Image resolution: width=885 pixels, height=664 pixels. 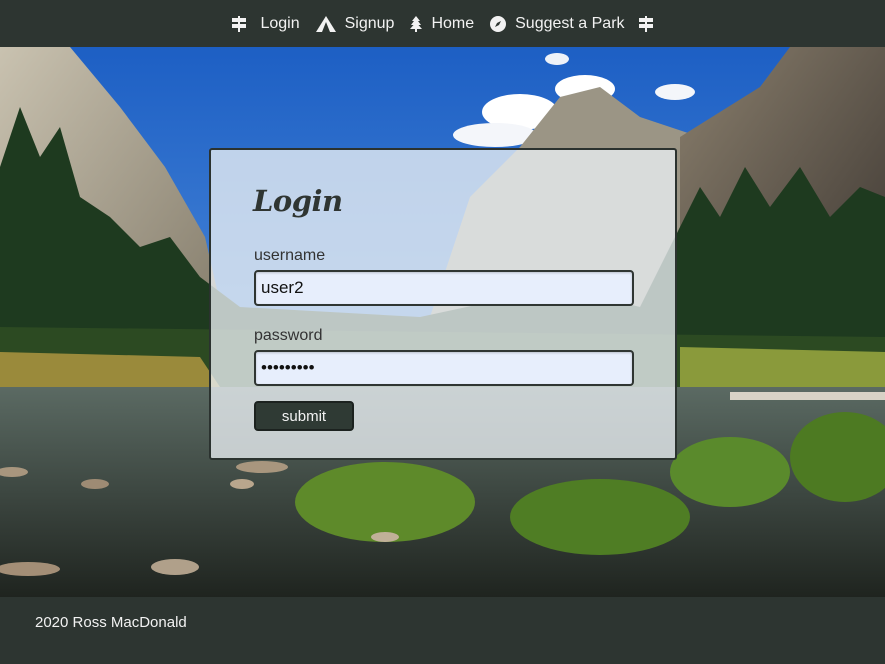 I want to click on nav-home-label: Home, so click(x=453, y=23).